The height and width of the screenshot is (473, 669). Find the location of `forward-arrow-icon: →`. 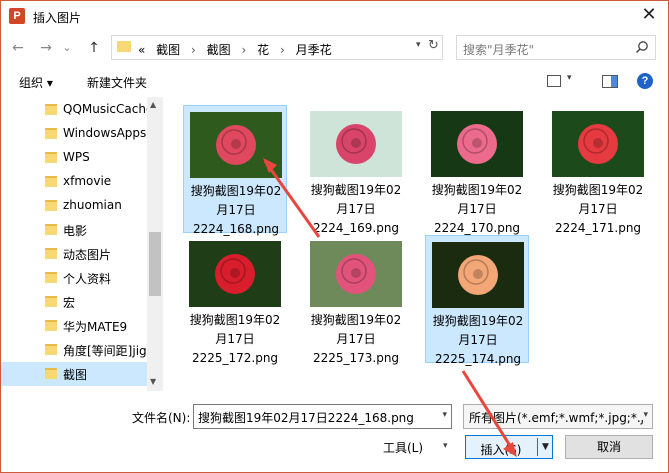

forward-arrow-icon: → is located at coordinates (46, 48).